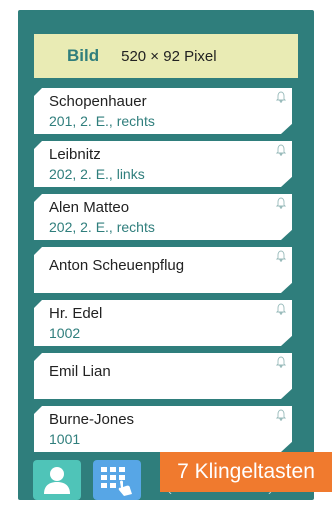  Describe the element at coordinates (117, 265) in the screenshot. I see `entry-name: Anton Scheuenpflug` at that location.